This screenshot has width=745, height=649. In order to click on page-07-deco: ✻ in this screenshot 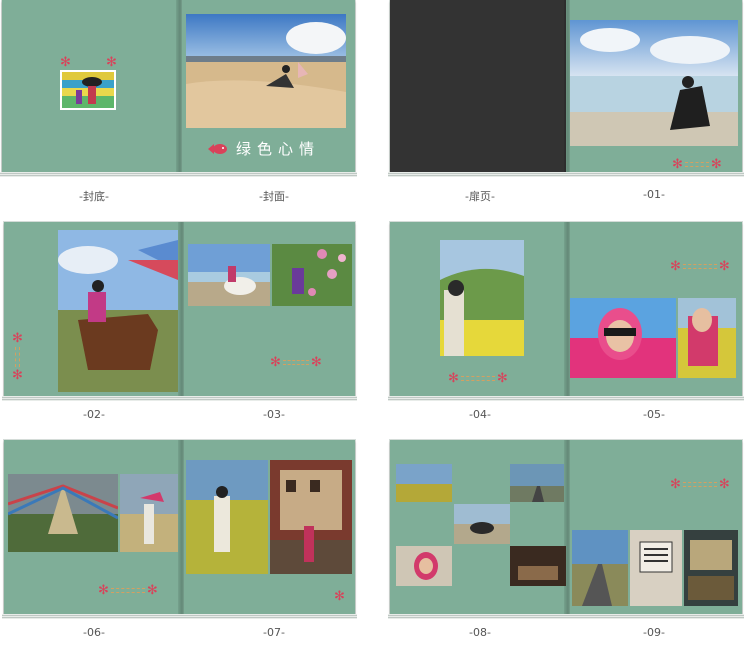, I will do `click(339, 596)`.